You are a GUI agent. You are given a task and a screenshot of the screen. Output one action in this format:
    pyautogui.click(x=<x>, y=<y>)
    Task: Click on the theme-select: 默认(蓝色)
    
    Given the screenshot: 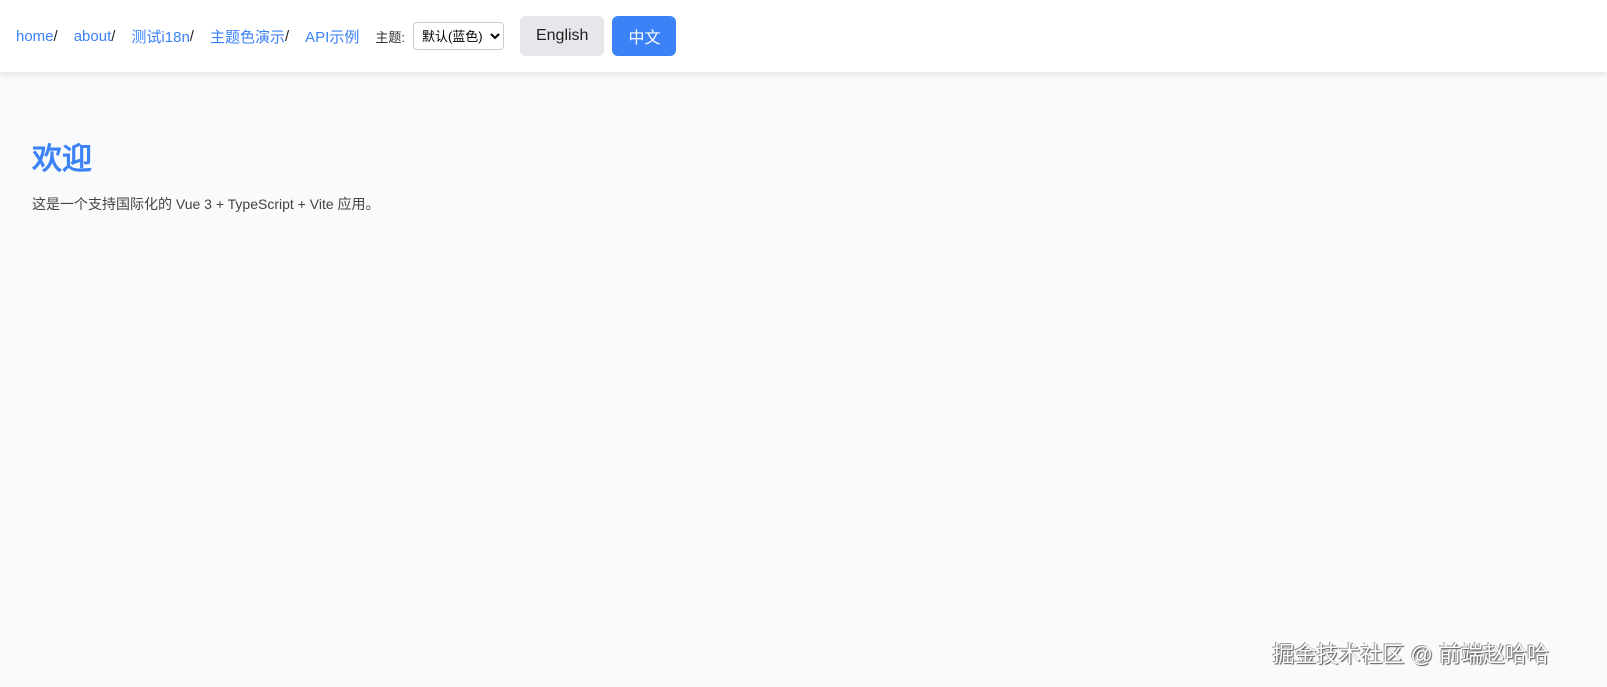 What is the action you would take?
    pyautogui.click(x=458, y=36)
    